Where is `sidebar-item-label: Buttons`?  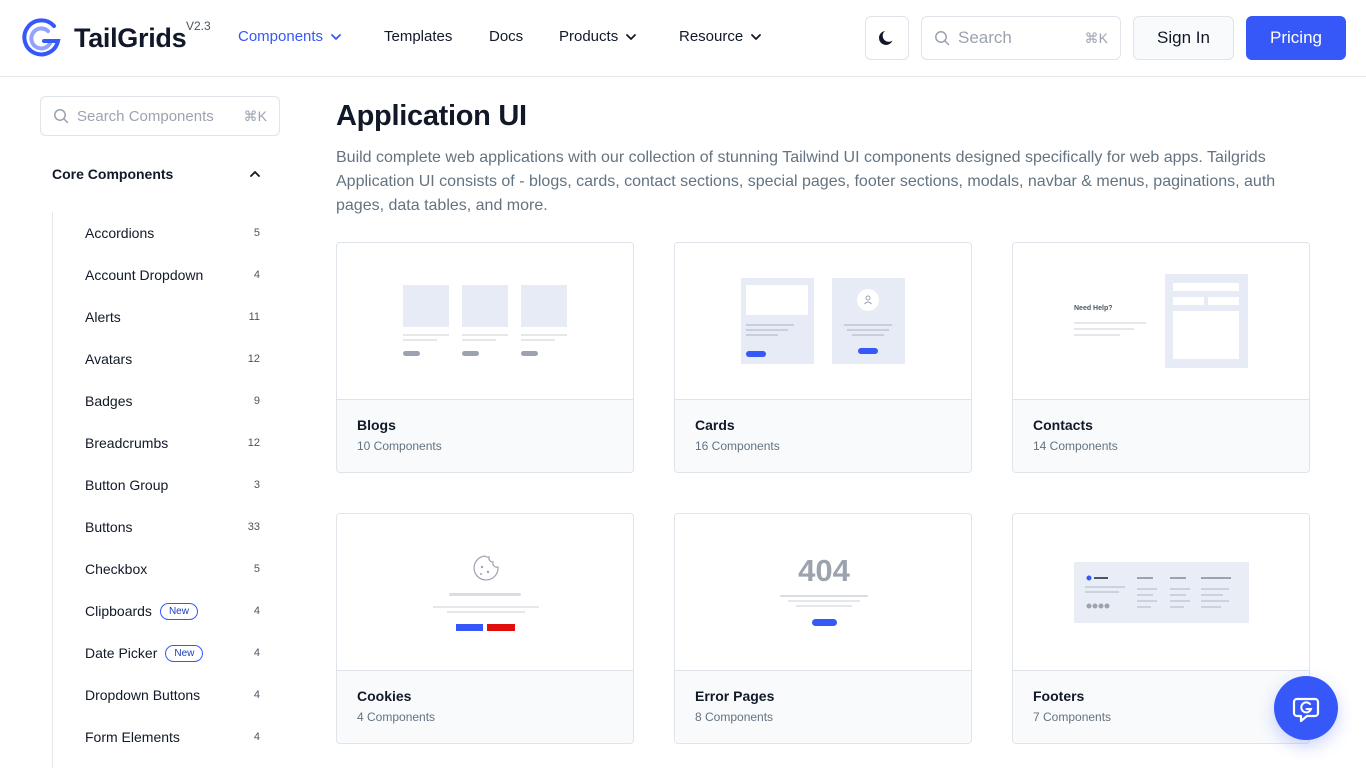 sidebar-item-label: Buttons is located at coordinates (109, 527).